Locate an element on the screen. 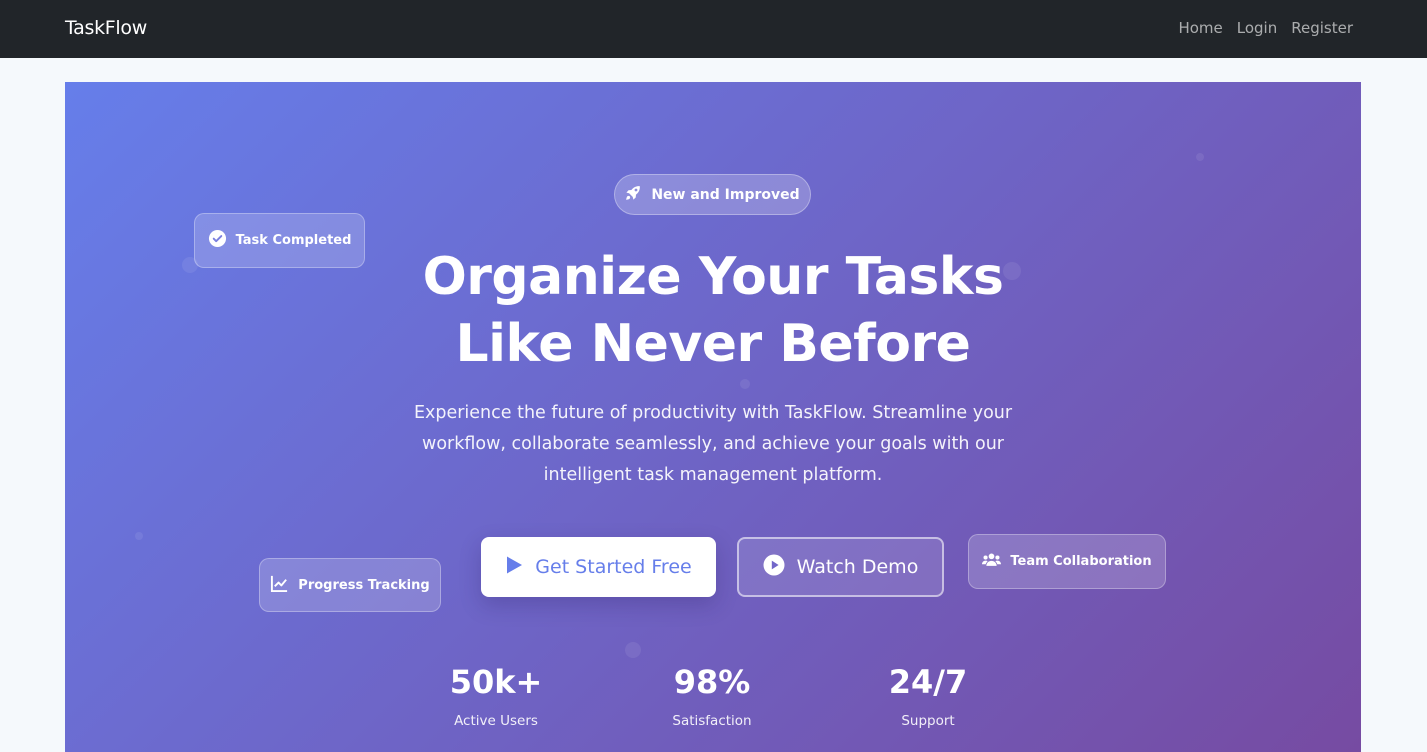 The image size is (1427, 752). progress-tracking-card: Progress Tracking is located at coordinates (350, 585).